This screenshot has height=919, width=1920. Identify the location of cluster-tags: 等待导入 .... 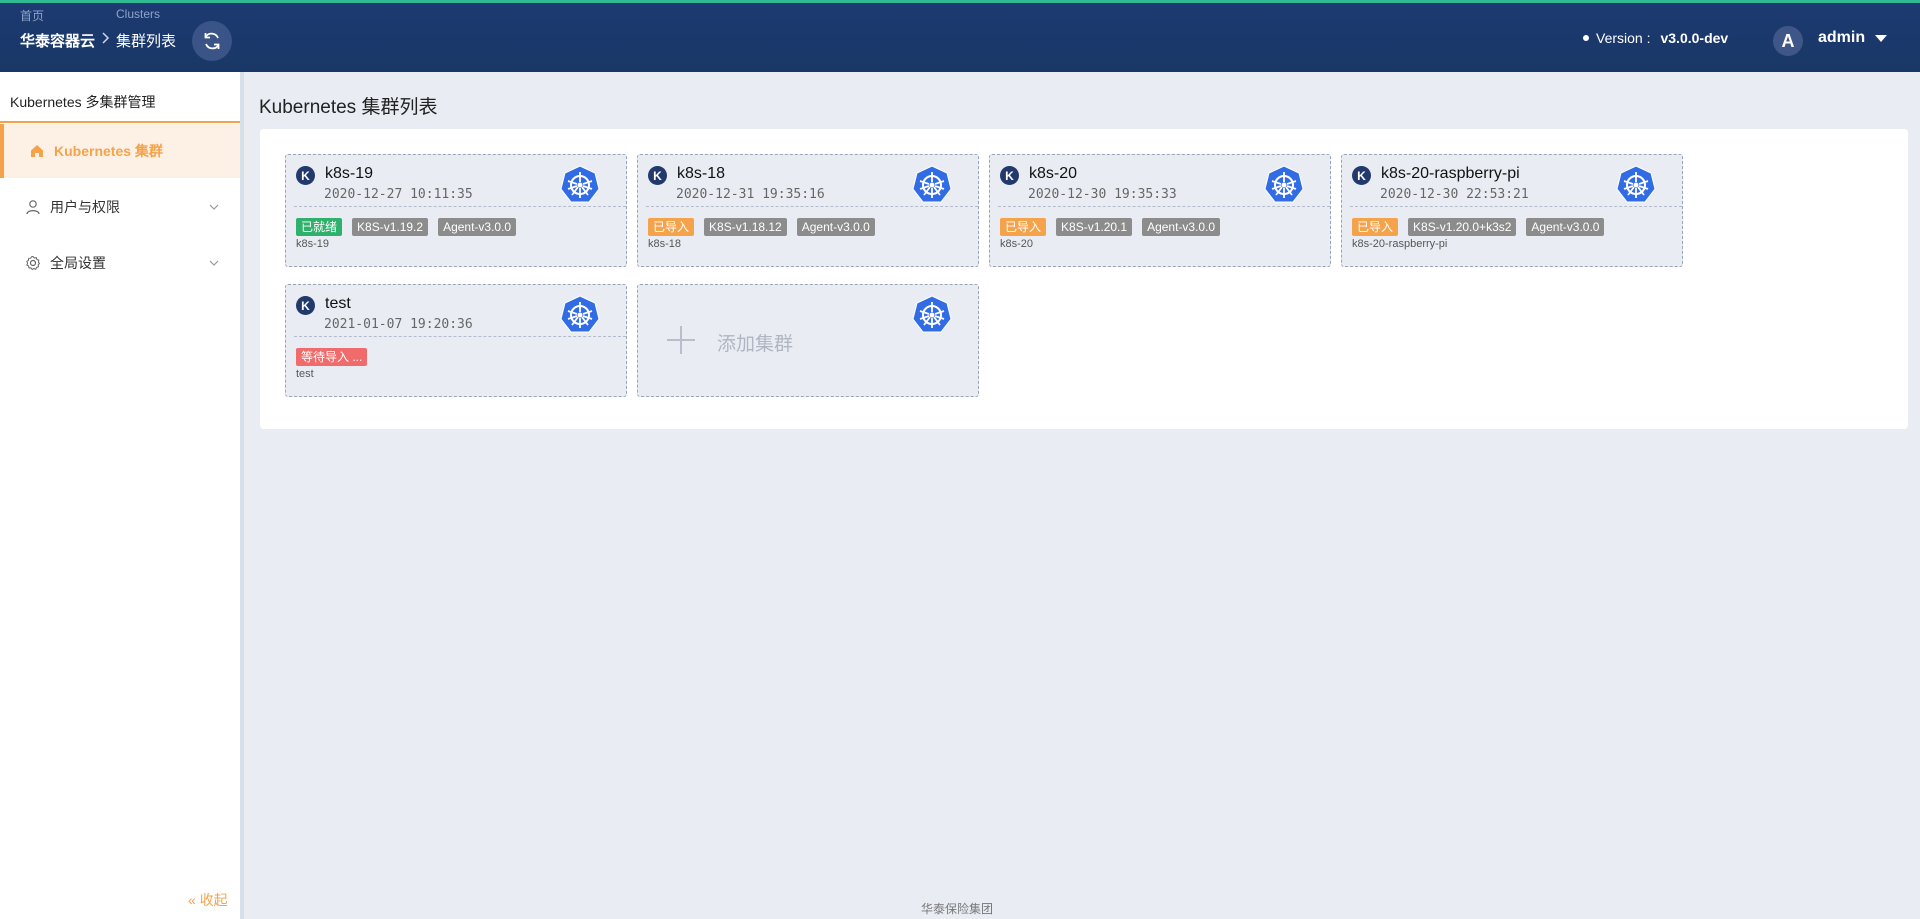
(332, 357).